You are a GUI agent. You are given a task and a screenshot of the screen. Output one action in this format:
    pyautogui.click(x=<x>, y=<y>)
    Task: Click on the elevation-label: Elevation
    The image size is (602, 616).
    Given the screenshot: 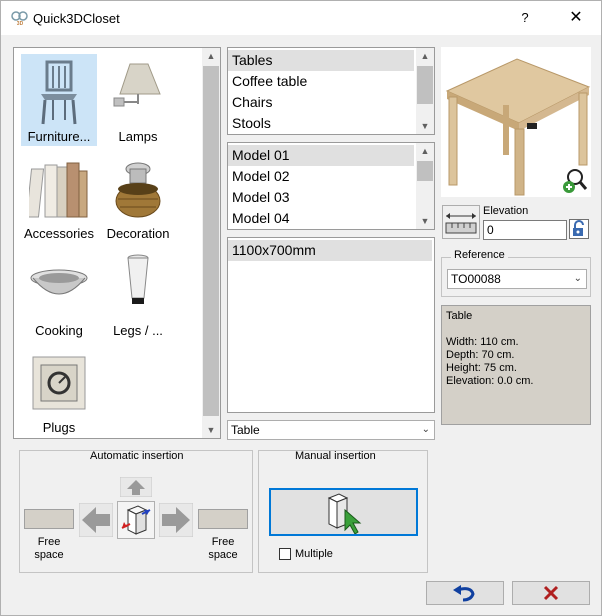 What is the action you would take?
    pyautogui.click(x=506, y=211)
    